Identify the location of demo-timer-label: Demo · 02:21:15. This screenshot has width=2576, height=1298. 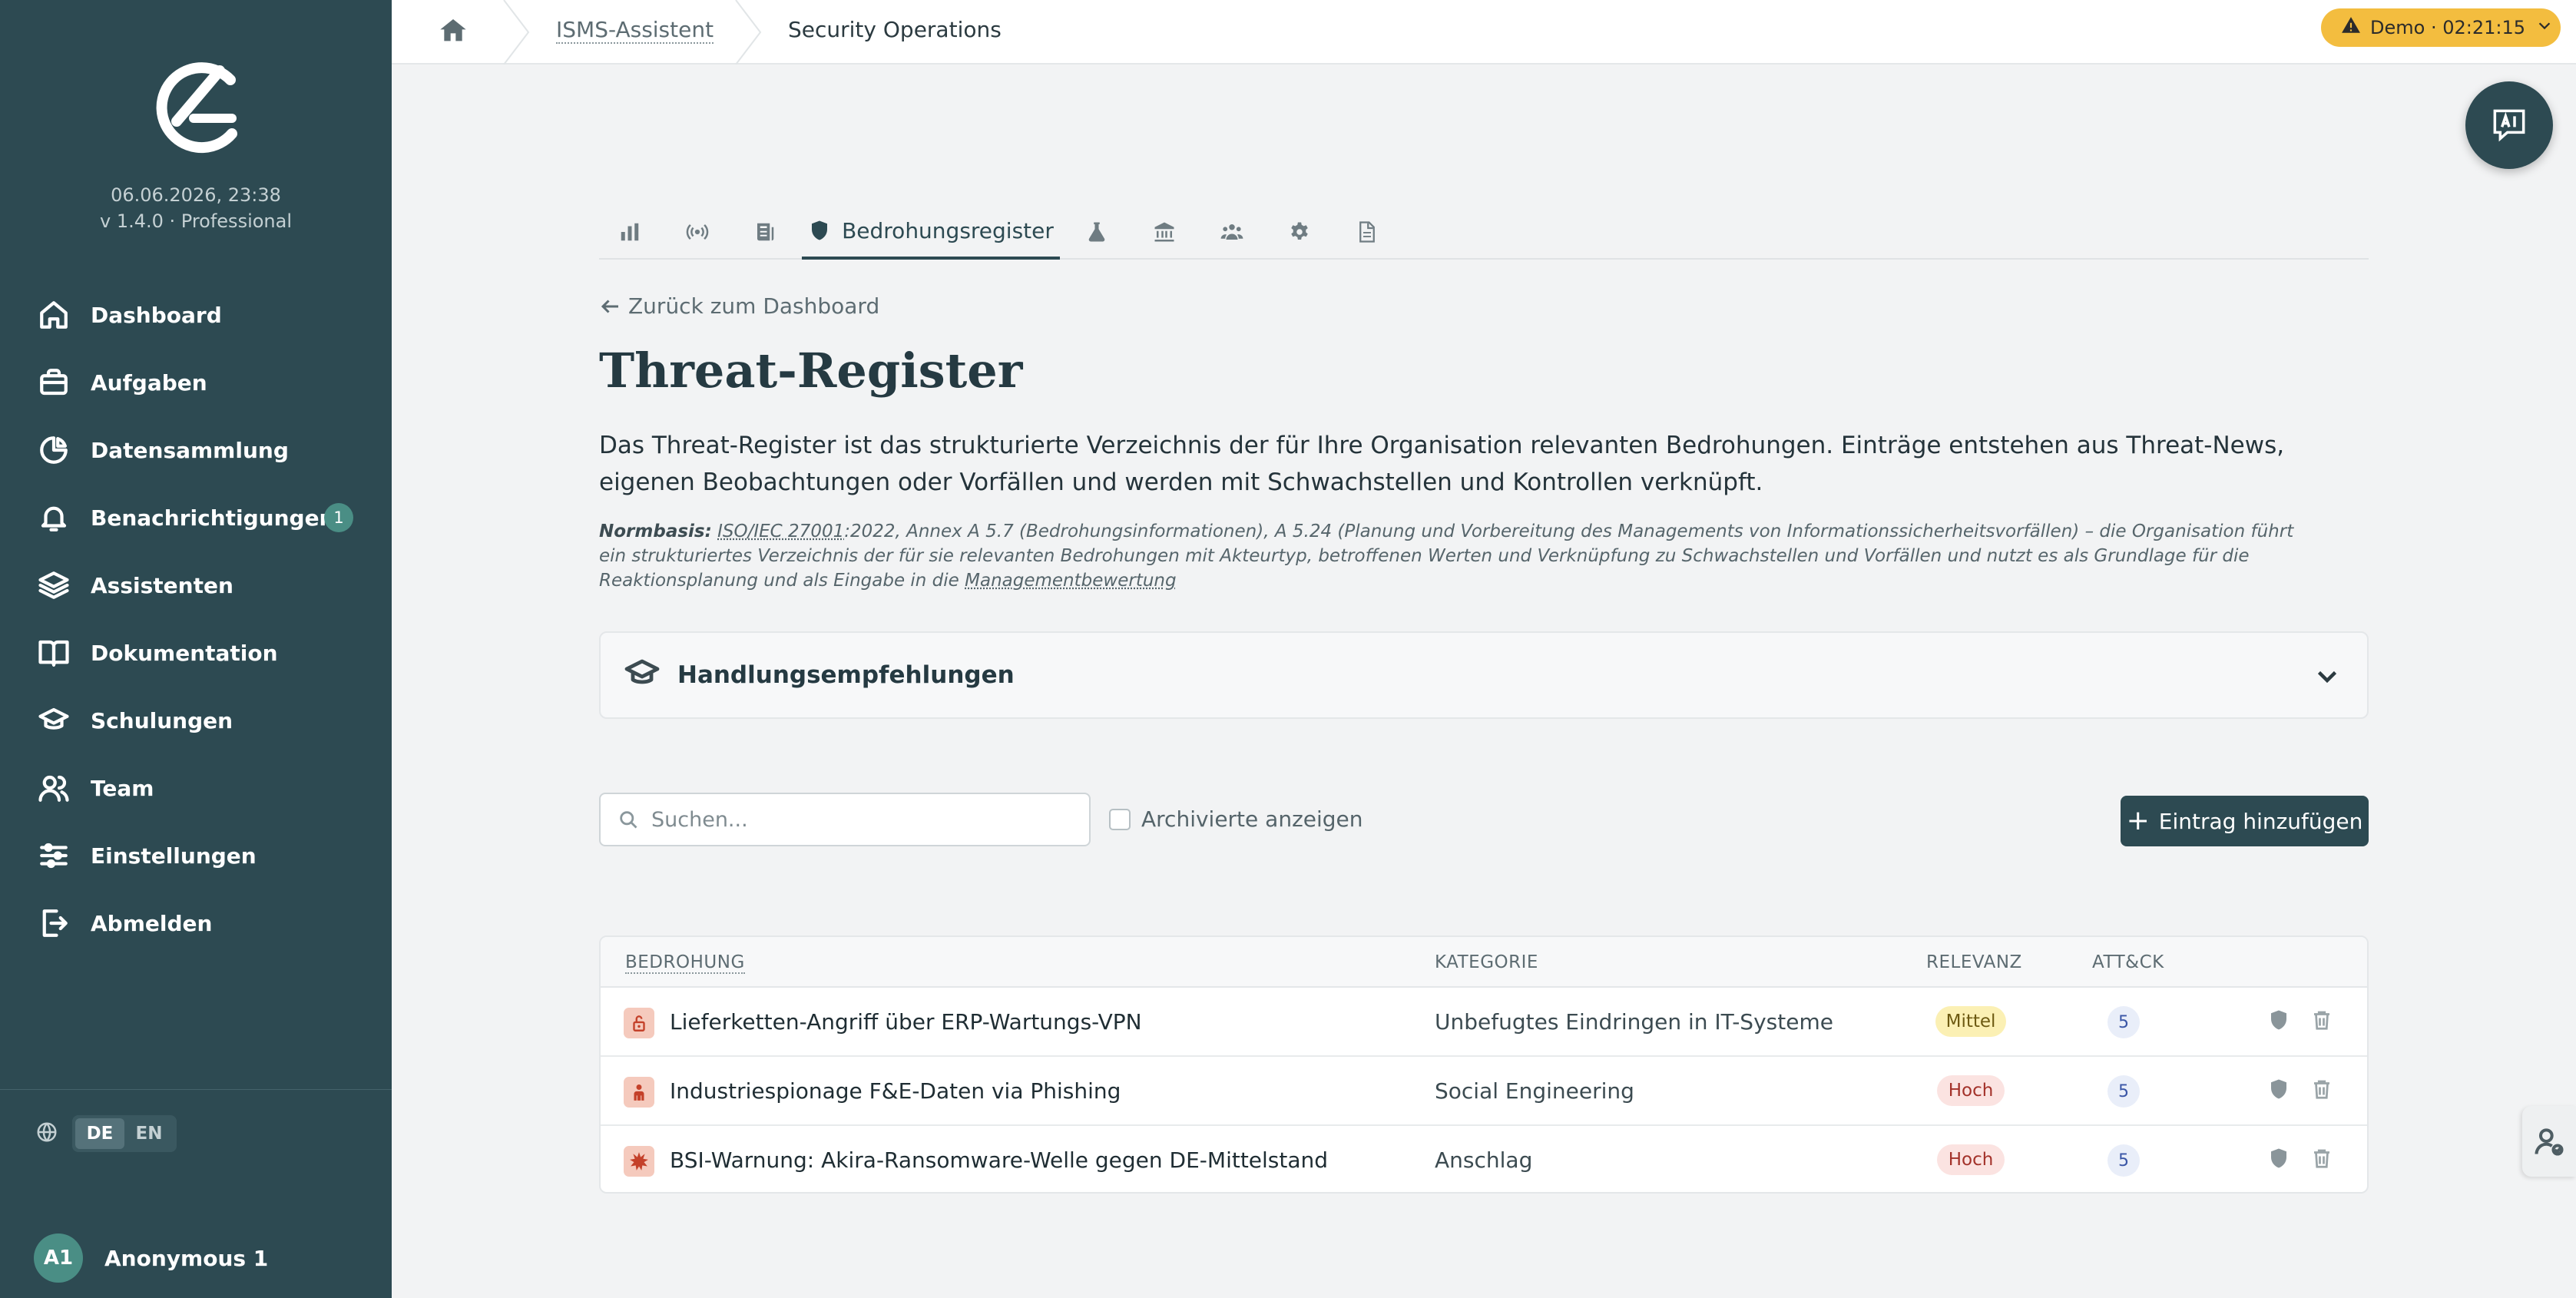
(2447, 27).